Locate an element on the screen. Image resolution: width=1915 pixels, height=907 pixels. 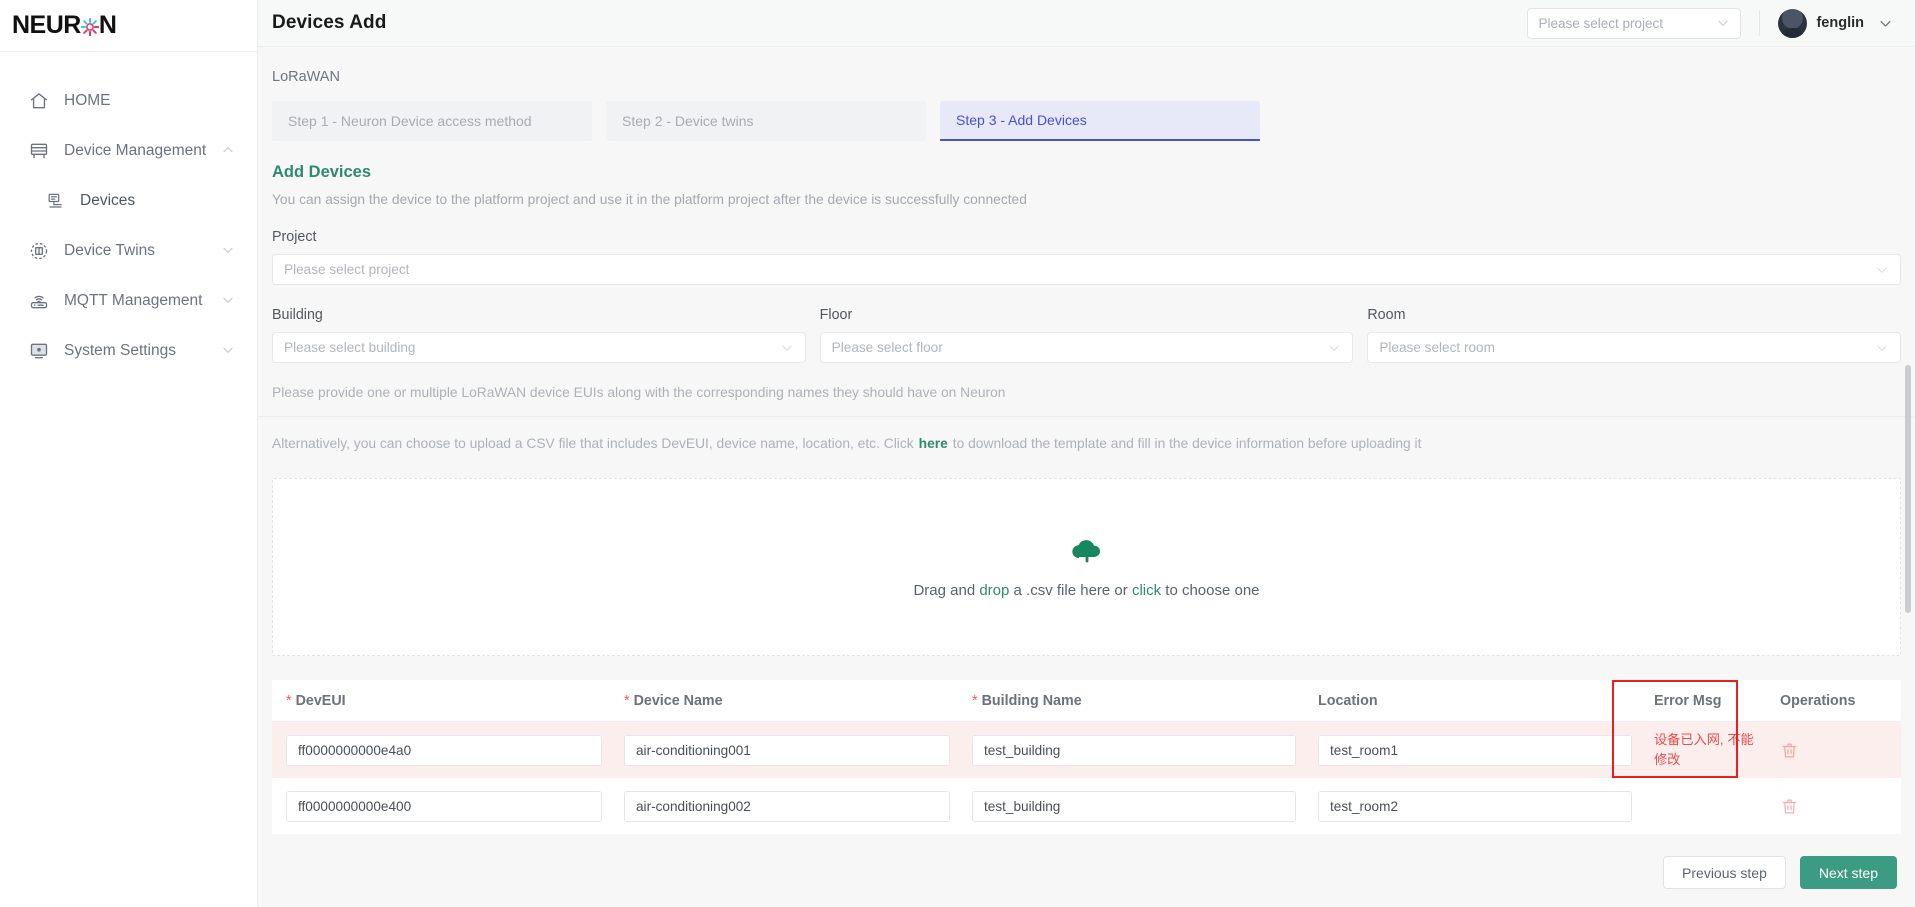
sidebar-item-system-settings: System Settings is located at coordinates (128, 351).